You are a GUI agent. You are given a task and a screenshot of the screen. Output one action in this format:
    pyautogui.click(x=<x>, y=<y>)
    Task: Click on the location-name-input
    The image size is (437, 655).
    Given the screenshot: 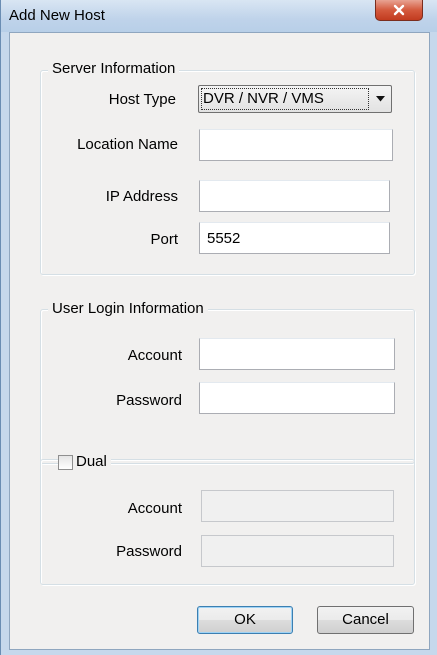 What is the action you would take?
    pyautogui.click(x=296, y=145)
    